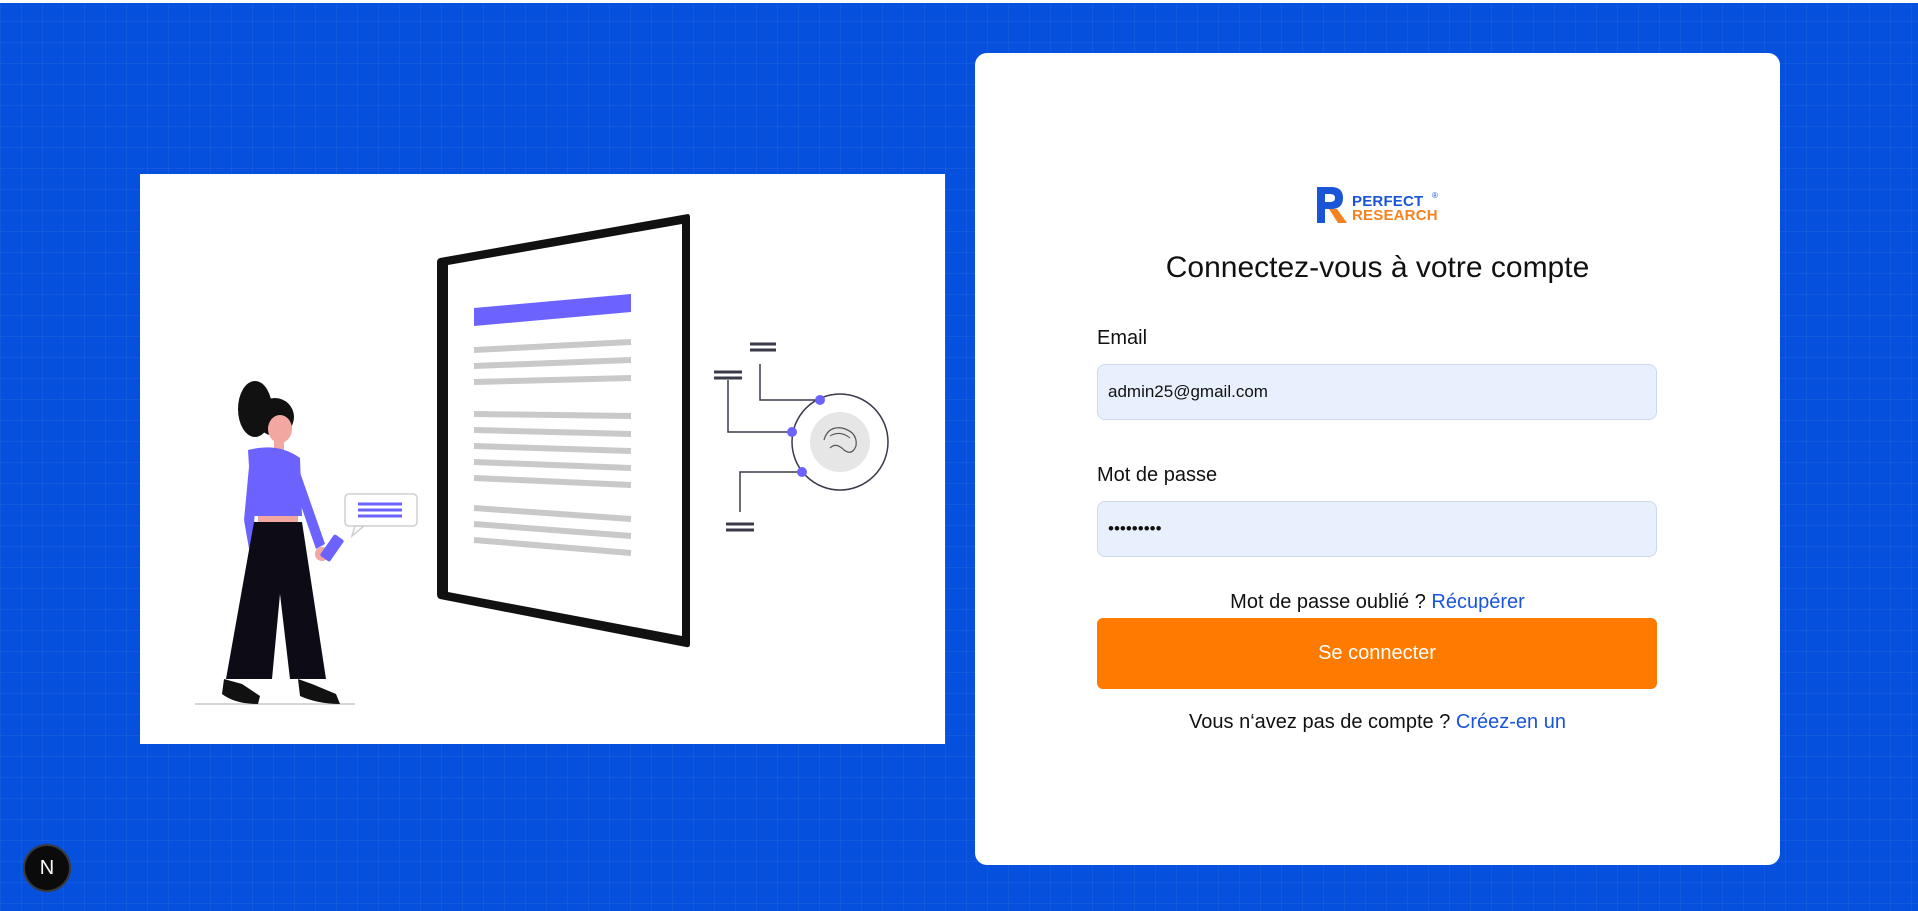 The image size is (1918, 911). Describe the element at coordinates (1122, 338) in the screenshot. I see `email-label: Email` at that location.